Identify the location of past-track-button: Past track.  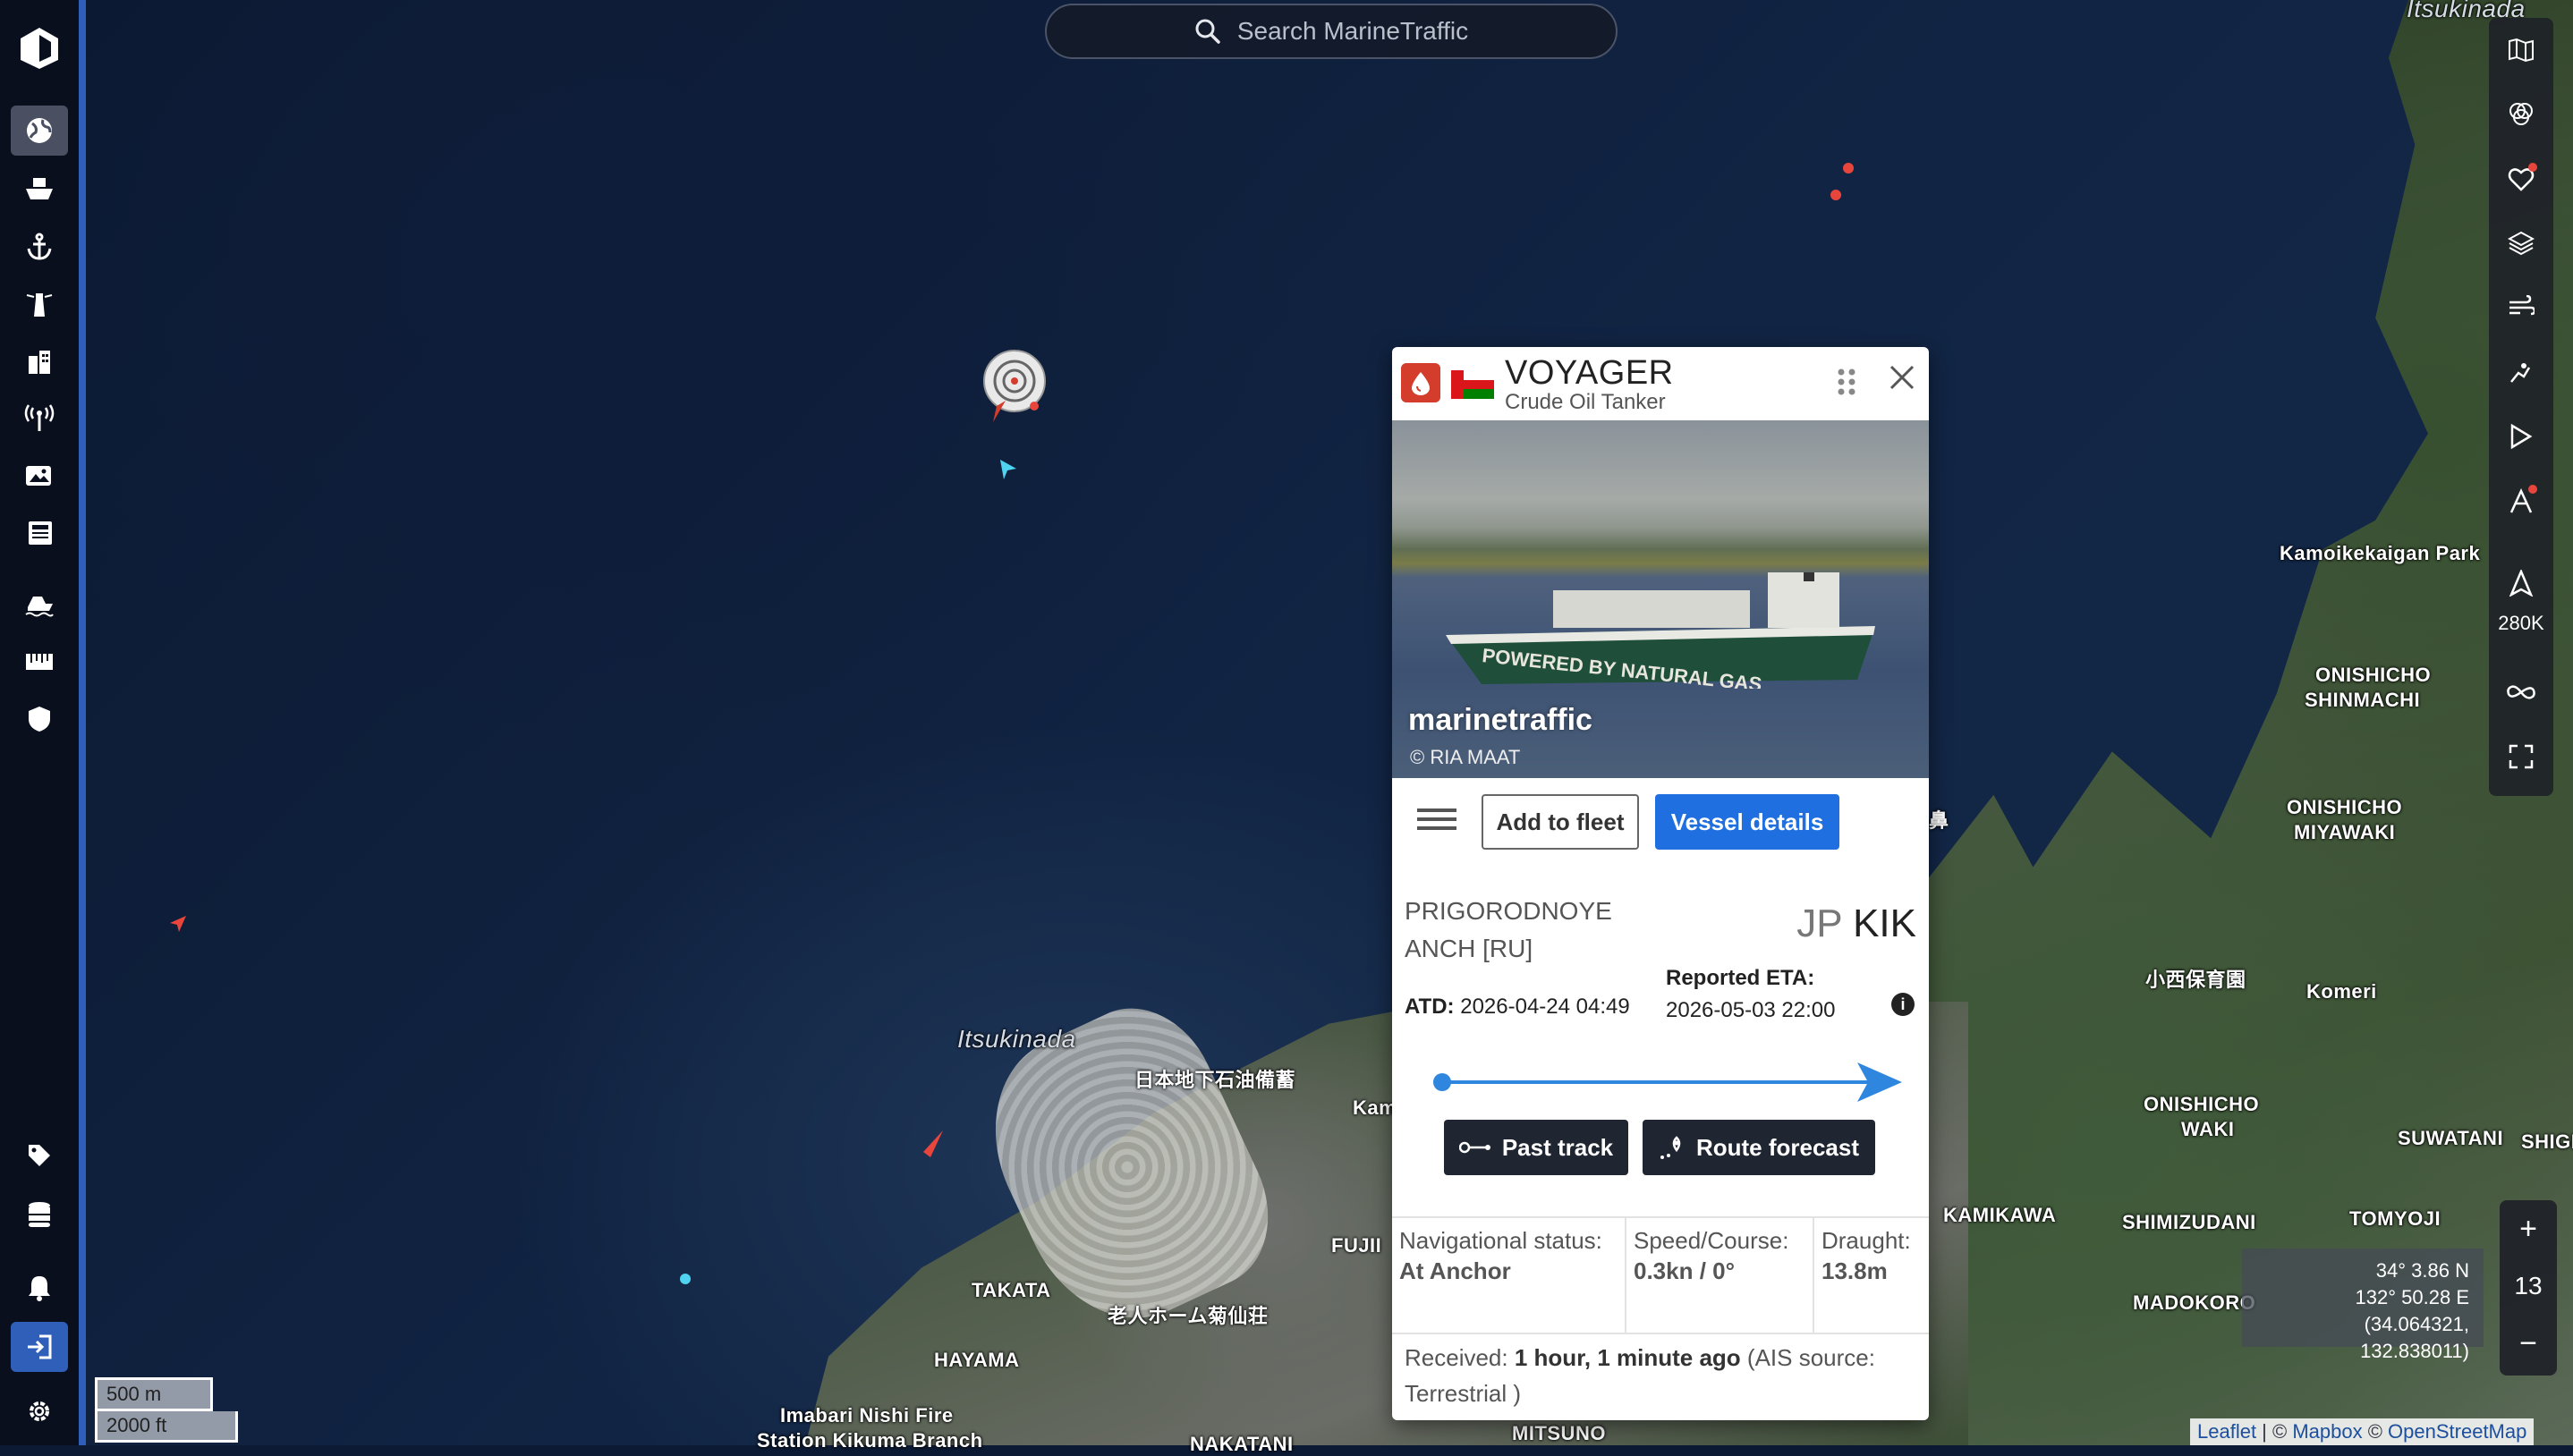
(1536, 1147).